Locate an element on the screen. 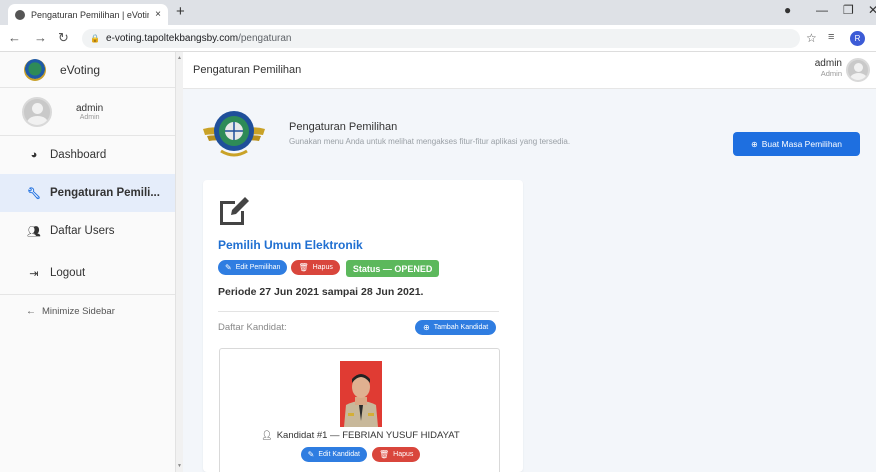 The image size is (876, 472). candidate-actions: ✎ Edit Kandidat 🗑︎ Hapus is located at coordinates (360, 454).